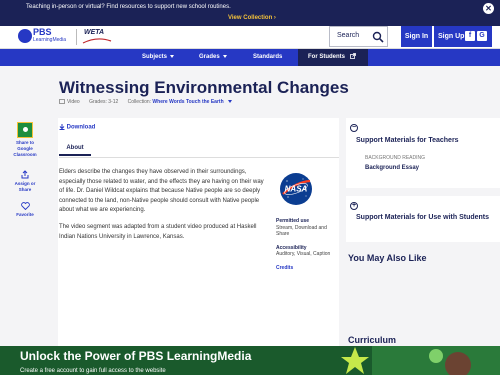  Describe the element at coordinates (407, 140) in the screenshot. I see `support-teachers-title: Support Materials for Teachers` at that location.